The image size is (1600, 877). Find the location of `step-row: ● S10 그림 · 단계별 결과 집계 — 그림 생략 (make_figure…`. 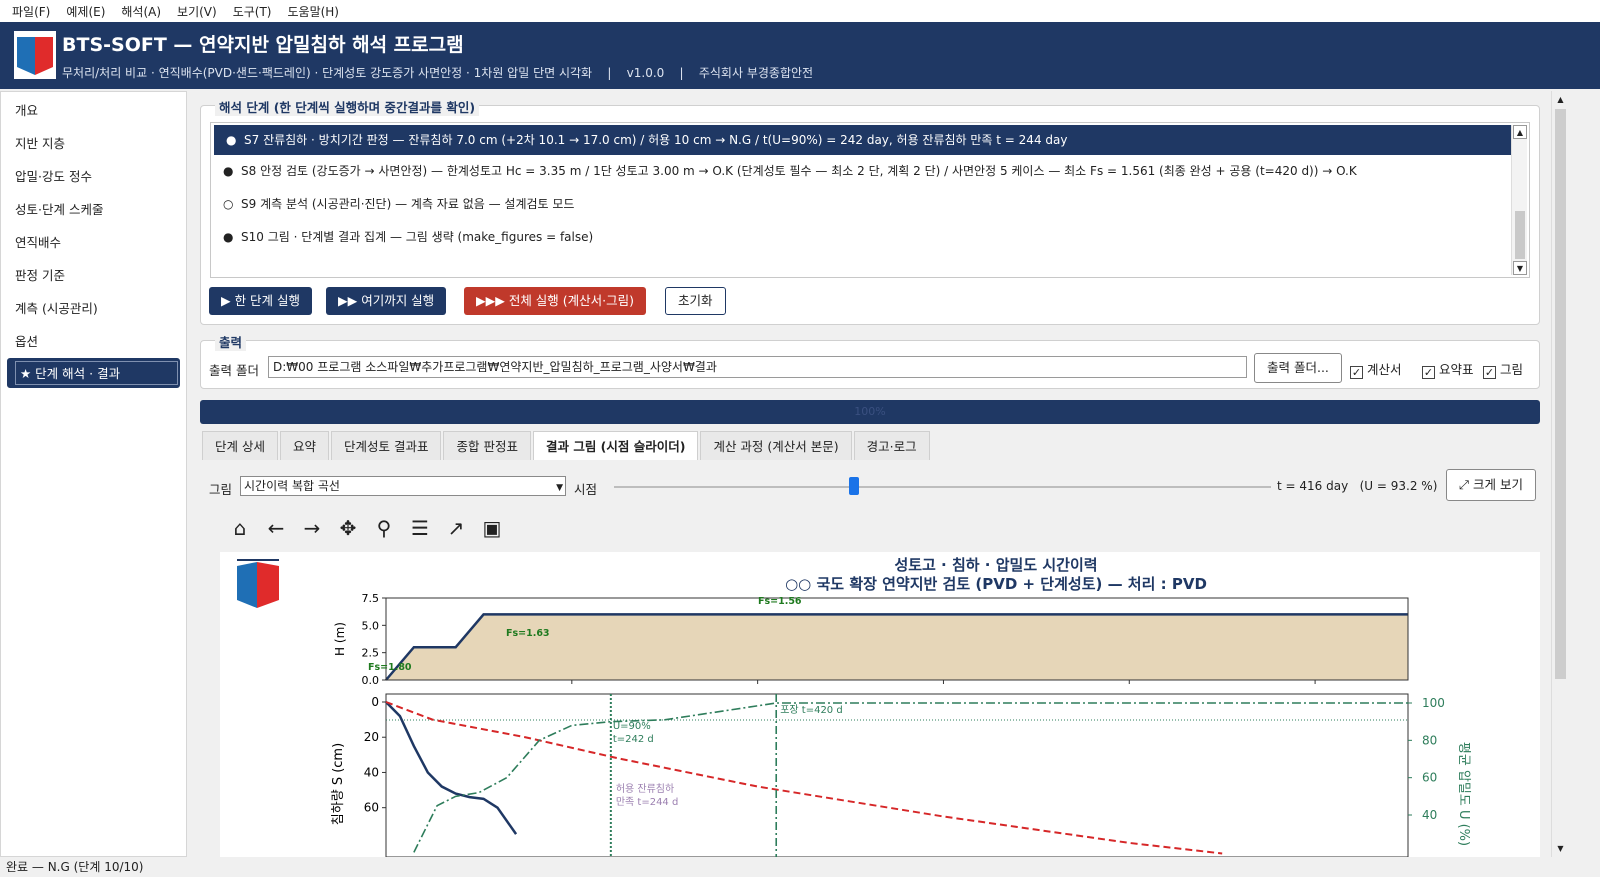

step-row: ● S10 그림 · 단계별 결과 집계 — 그림 생략 (make_figure… is located at coordinates (870, 237).